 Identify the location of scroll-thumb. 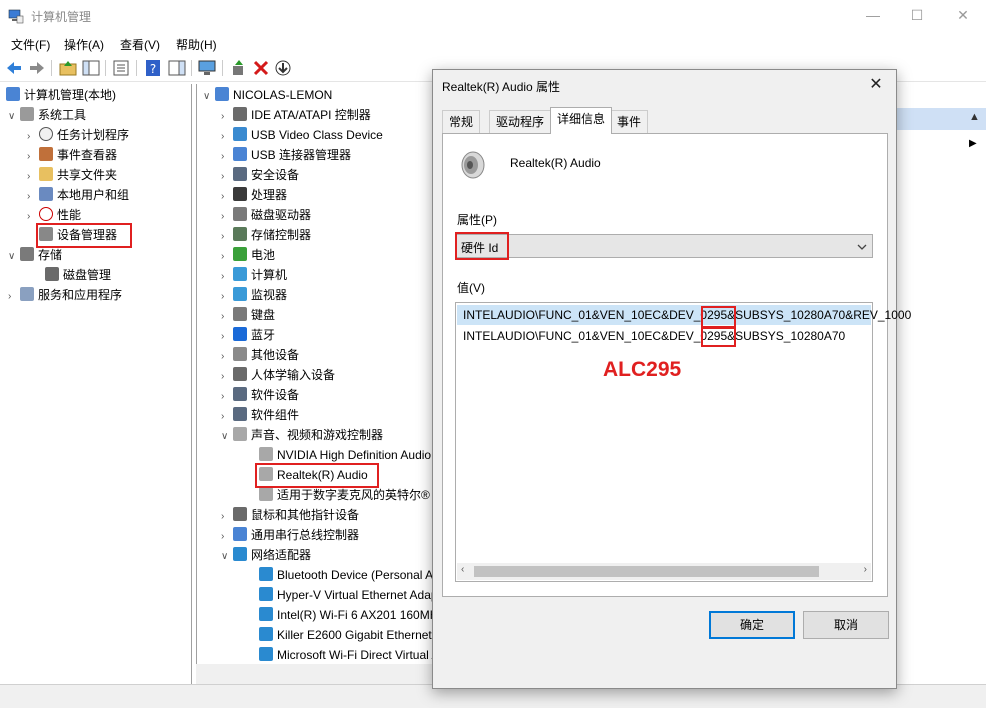
(646, 571).